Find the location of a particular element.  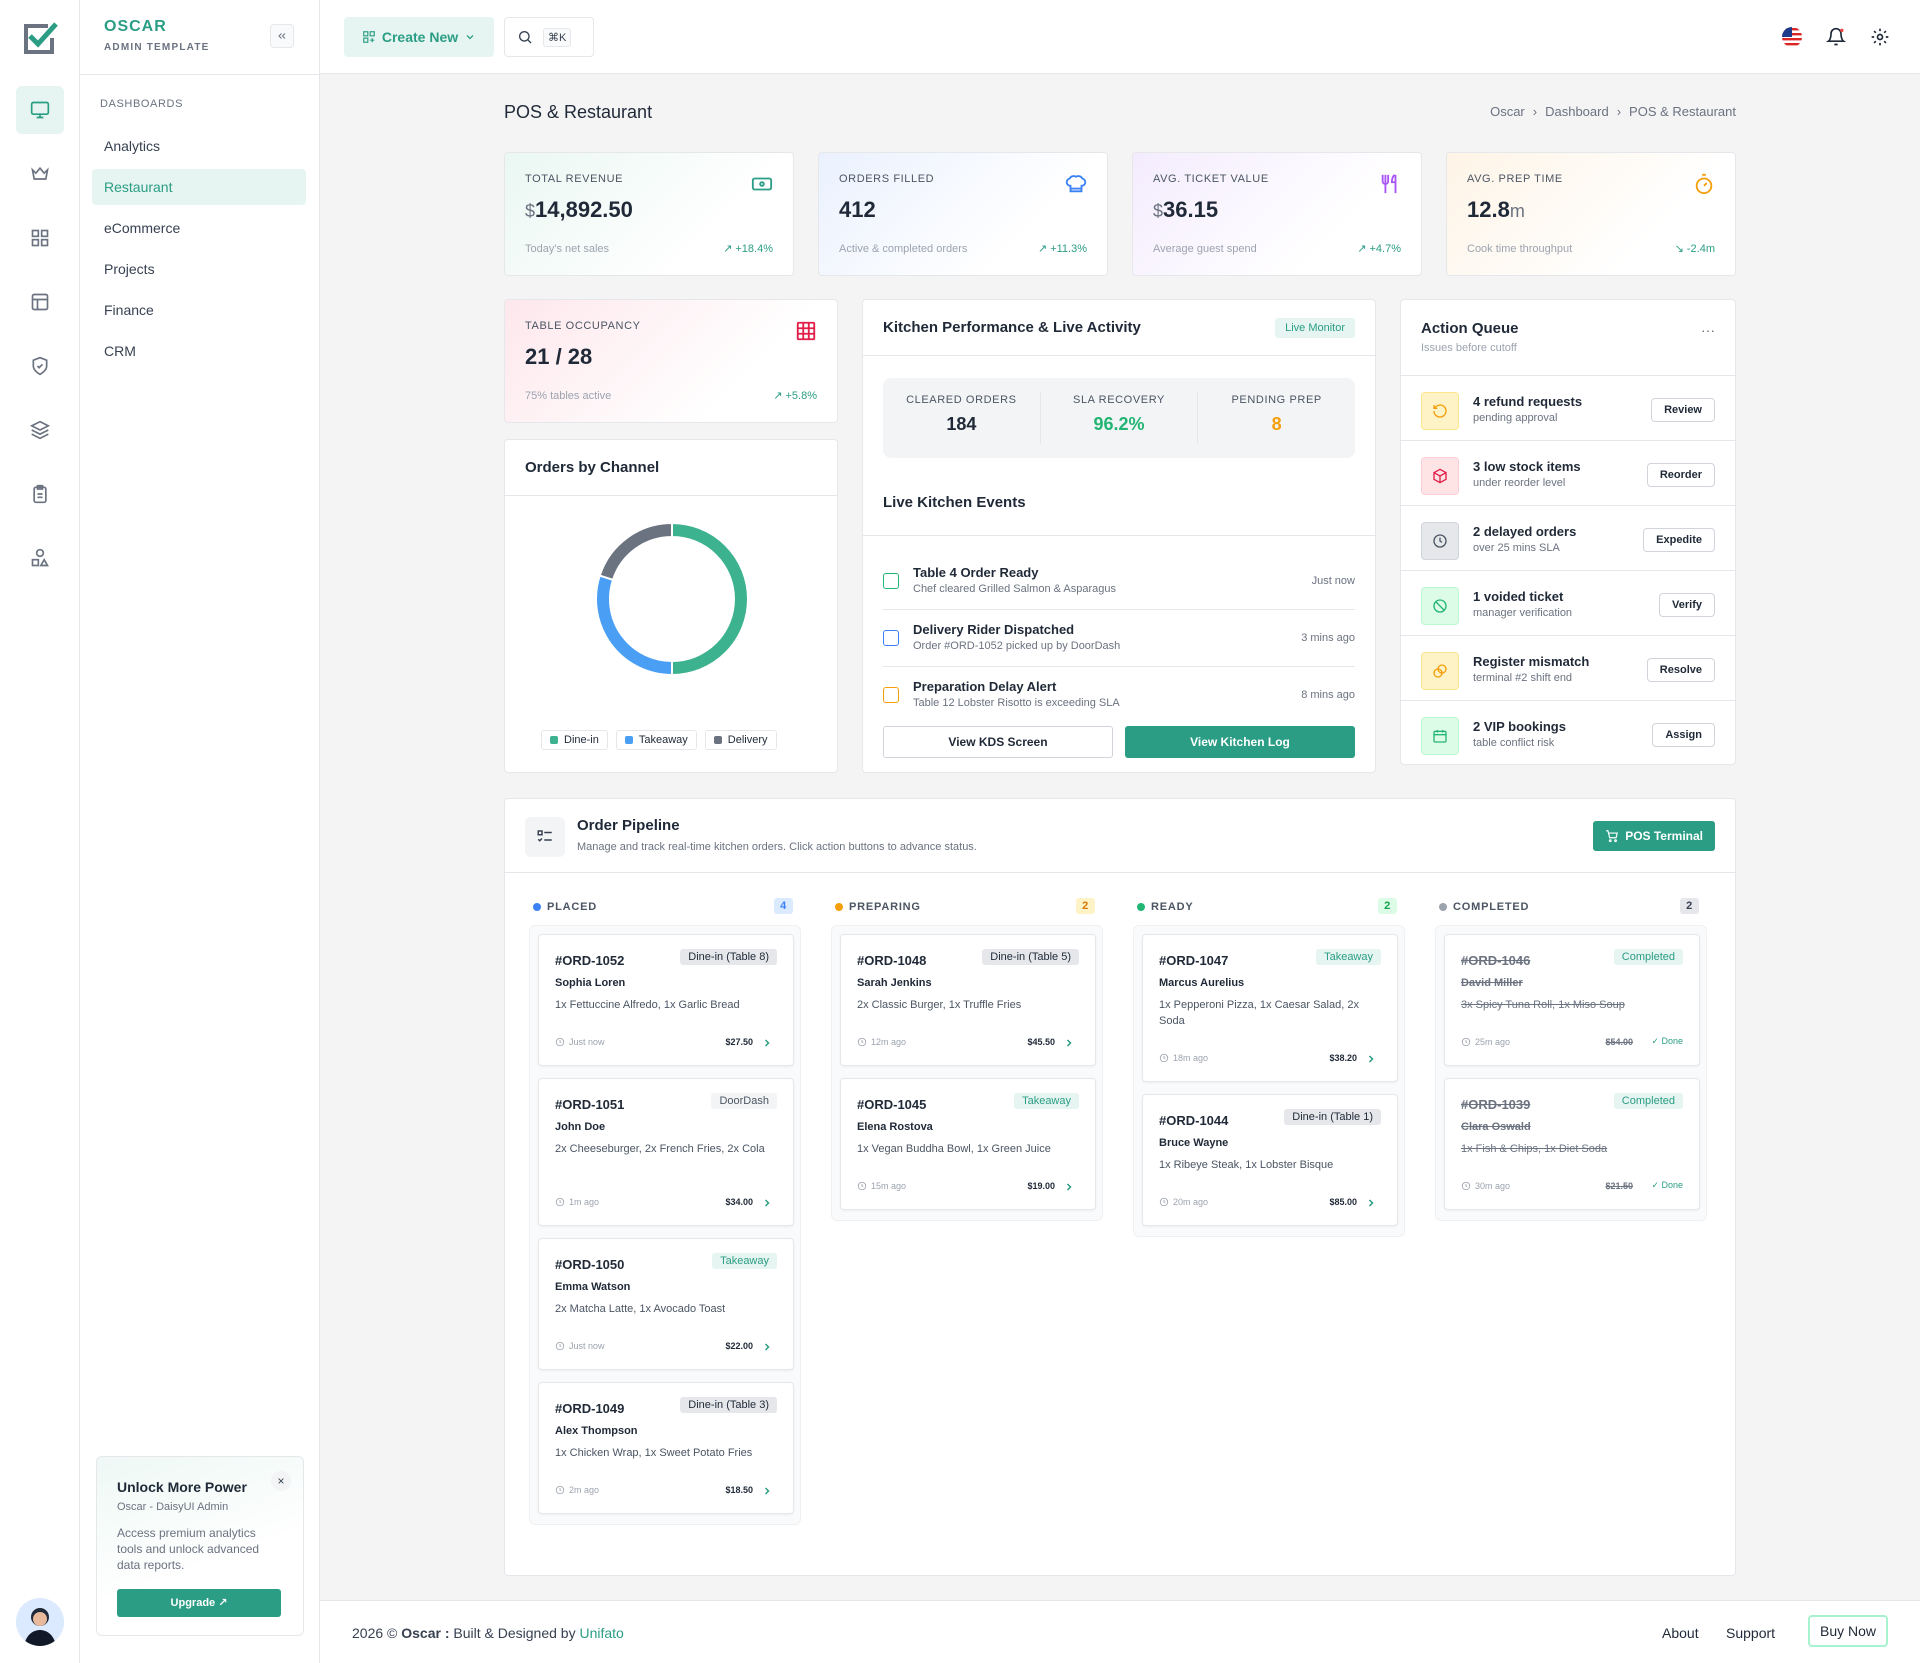

order-tag: DoorDash is located at coordinates (744, 1101).